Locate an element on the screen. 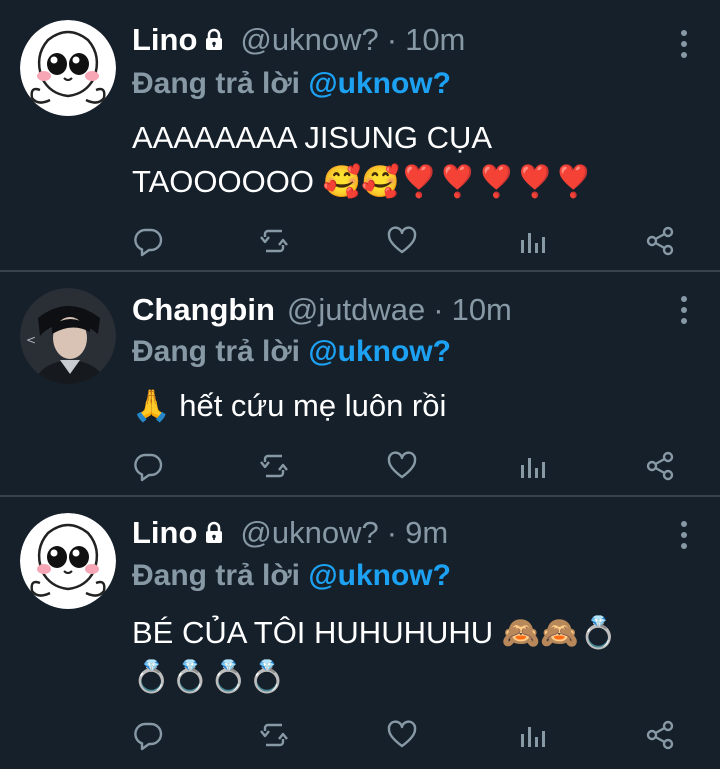 The height and width of the screenshot is (769, 720). tweet-text-line: AAAAAAAA JISUNG CỤA is located at coordinates (312, 137).